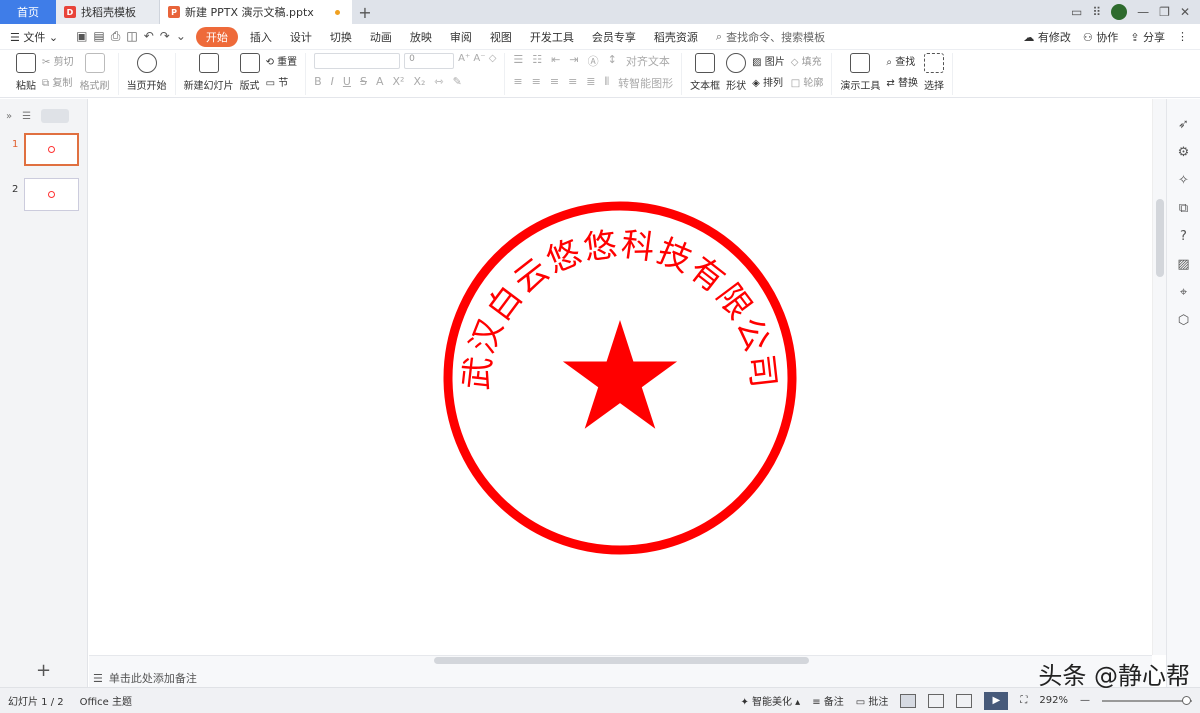 This screenshot has height=713, width=1200. I want to click on add-slide-button: +, so click(43, 670).